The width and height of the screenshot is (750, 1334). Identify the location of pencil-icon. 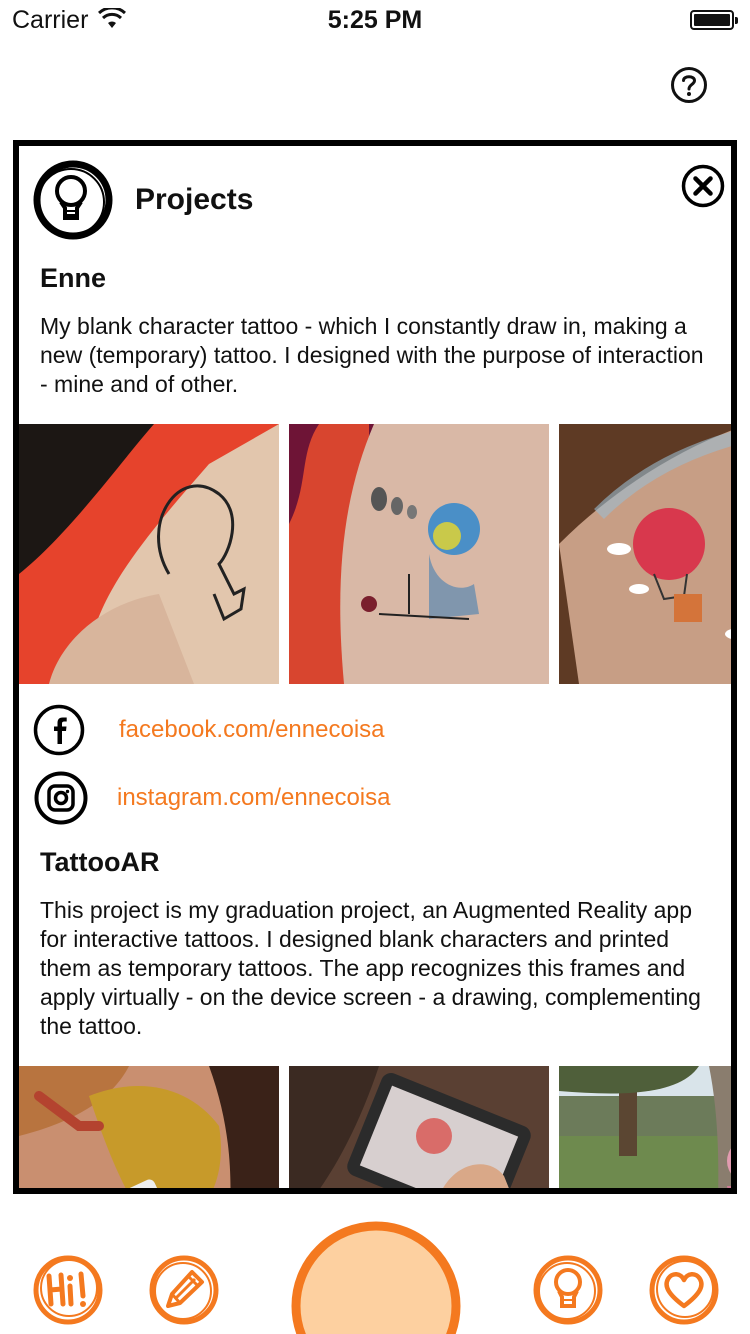
(184, 1290).